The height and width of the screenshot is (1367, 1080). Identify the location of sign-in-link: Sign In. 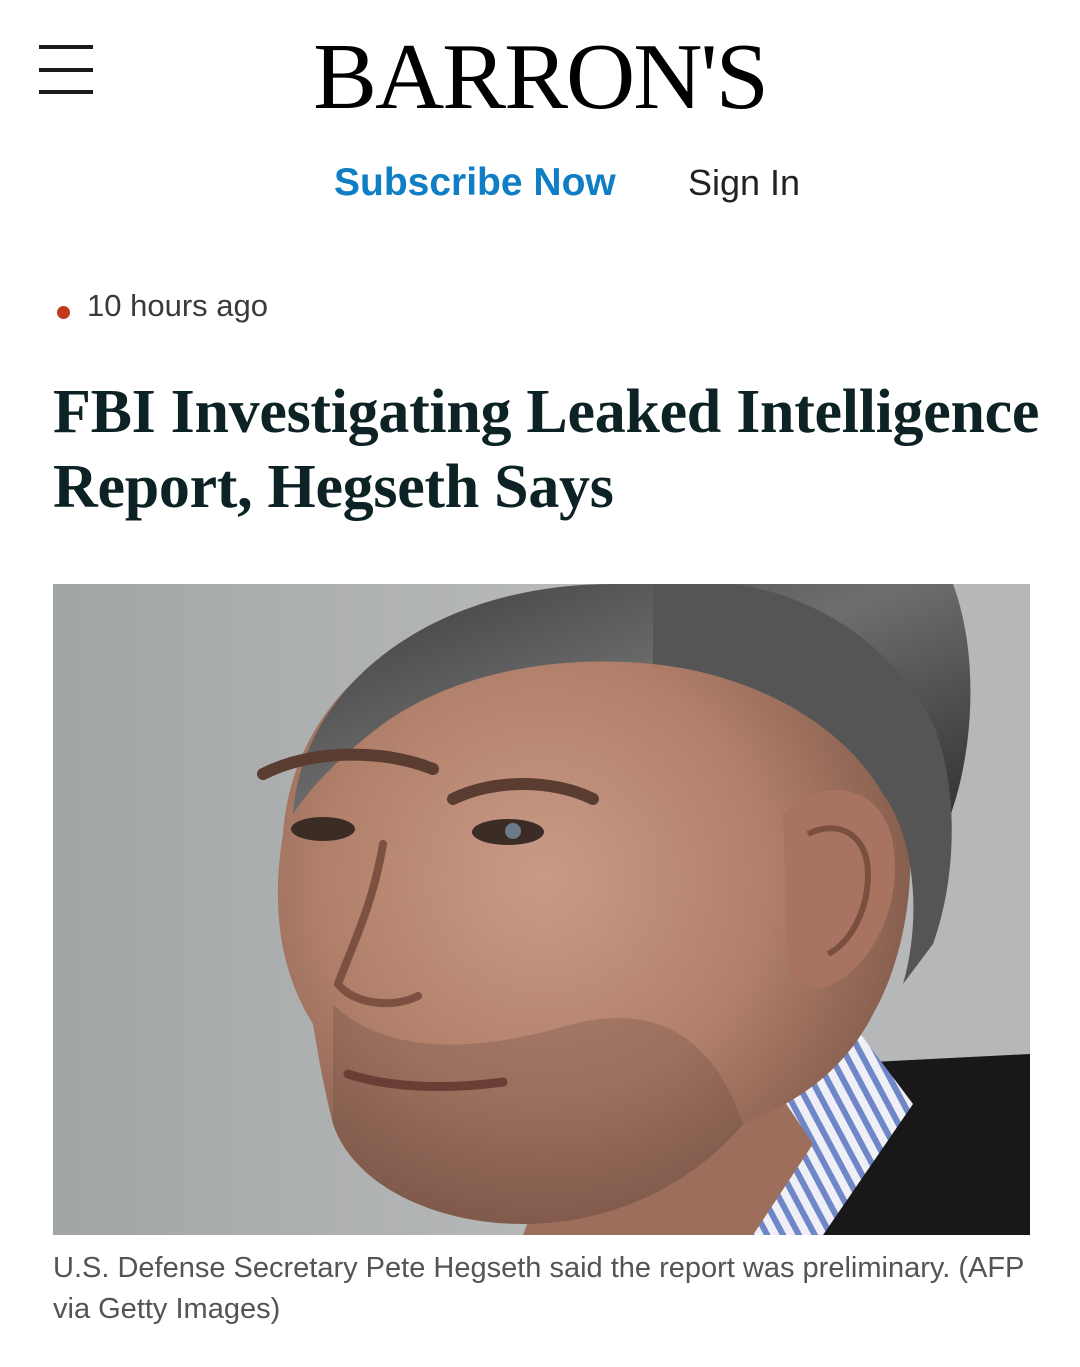
(744, 183).